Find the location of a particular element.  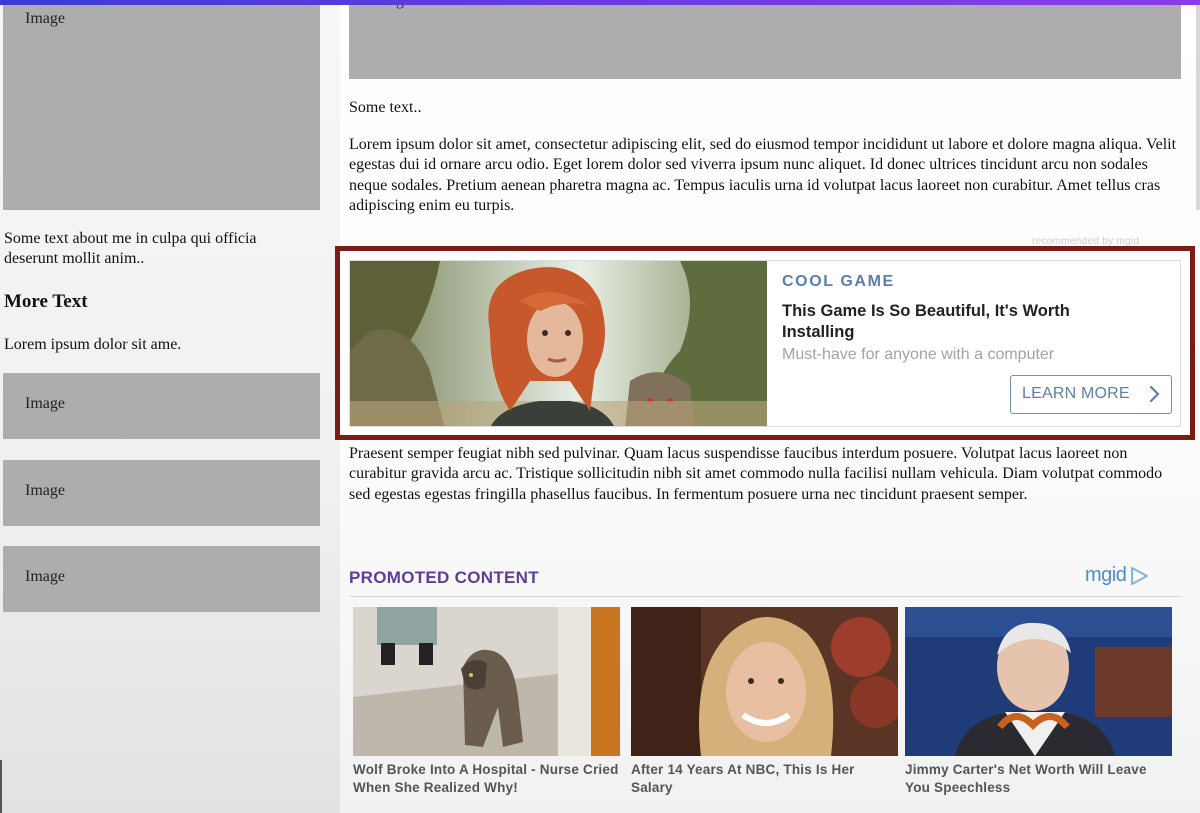

learn-more-button: LEARN MORE is located at coordinates (1091, 394).